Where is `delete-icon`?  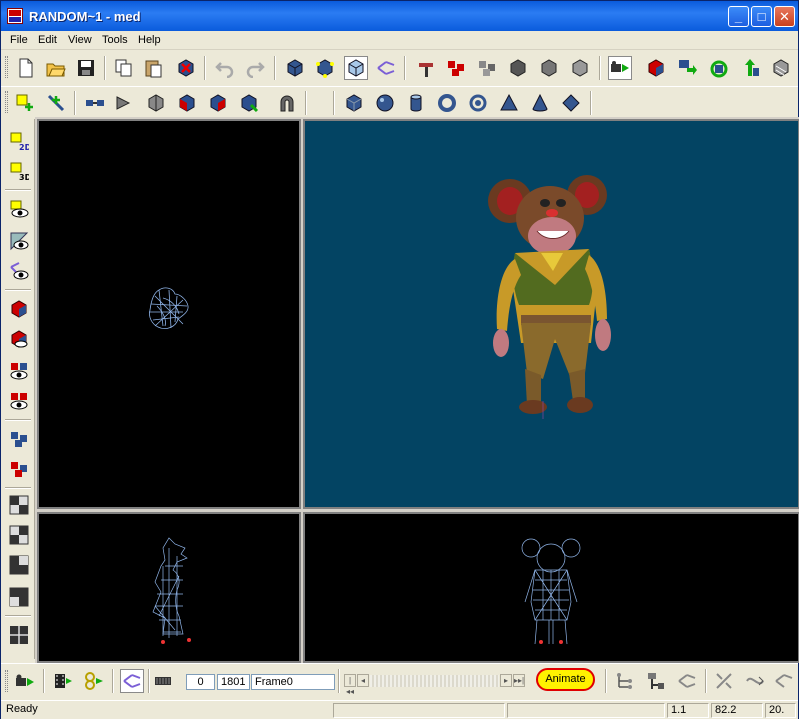
delete-icon is located at coordinates (186, 68).